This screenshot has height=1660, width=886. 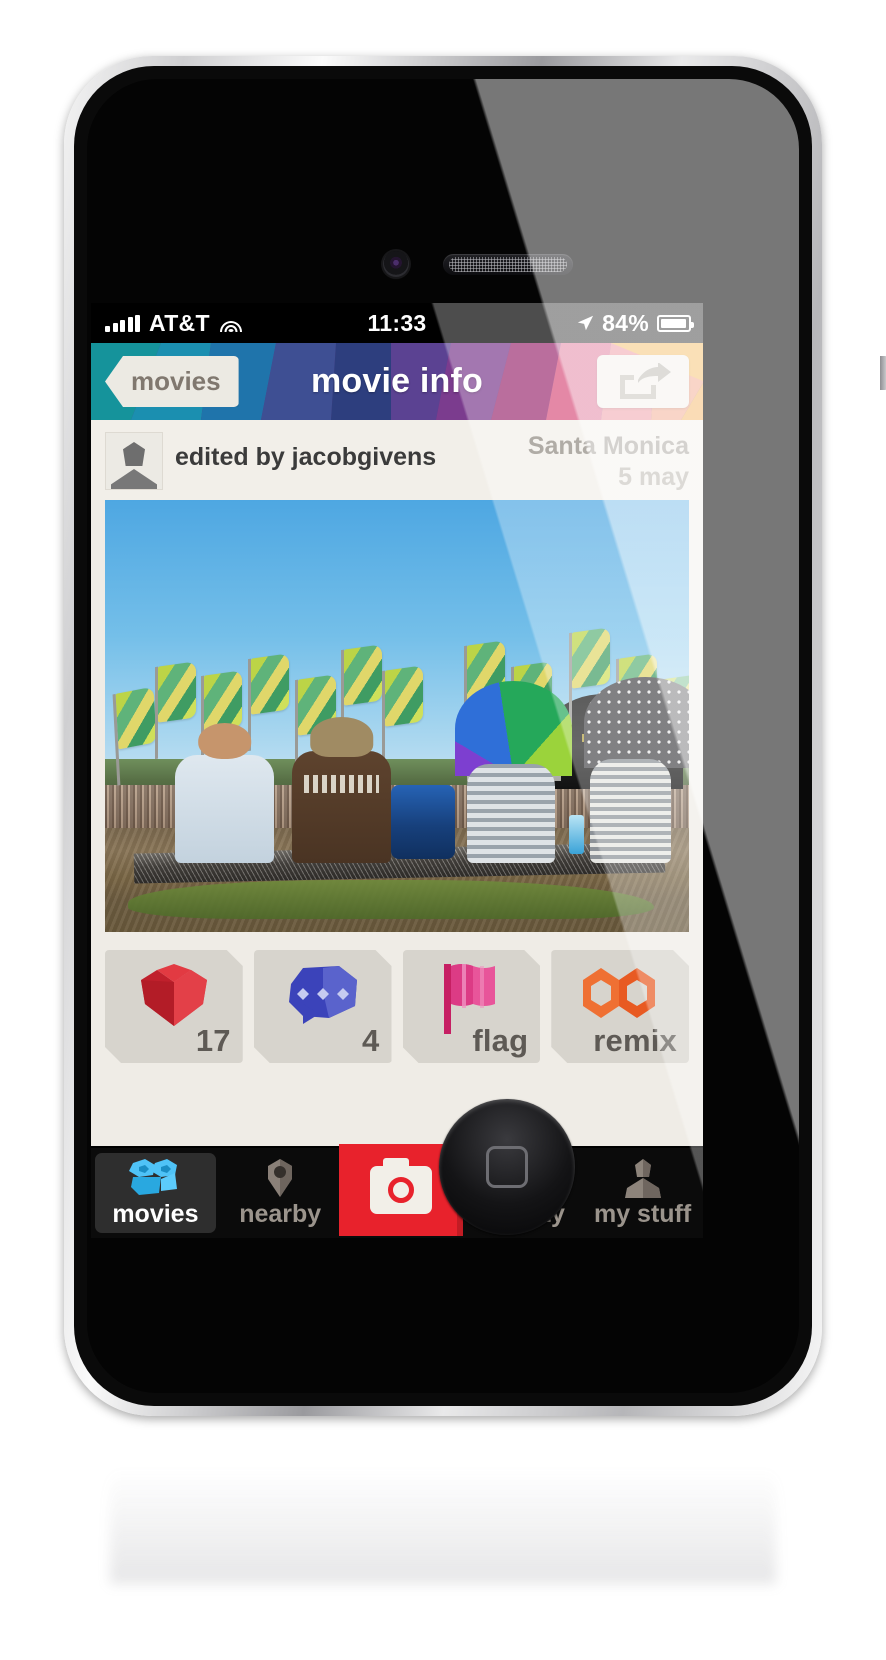 I want to click on tab-movies: movies, so click(x=155, y=1193).